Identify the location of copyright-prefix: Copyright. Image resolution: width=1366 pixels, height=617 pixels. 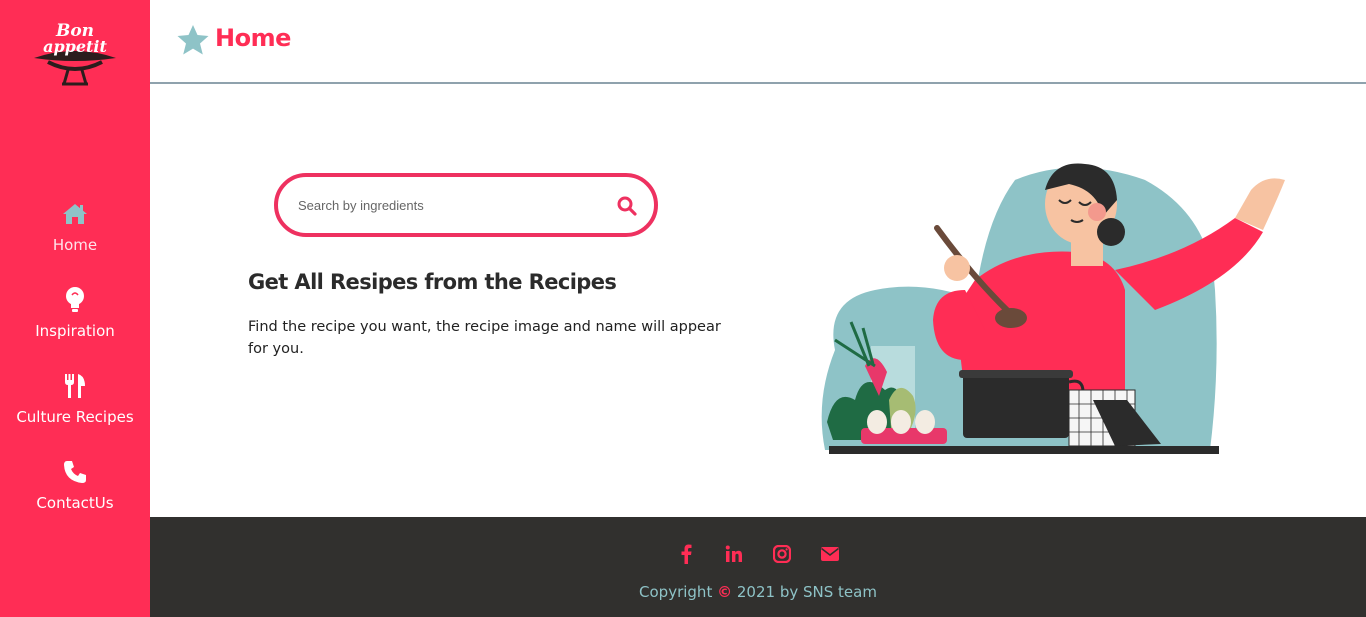
(676, 592).